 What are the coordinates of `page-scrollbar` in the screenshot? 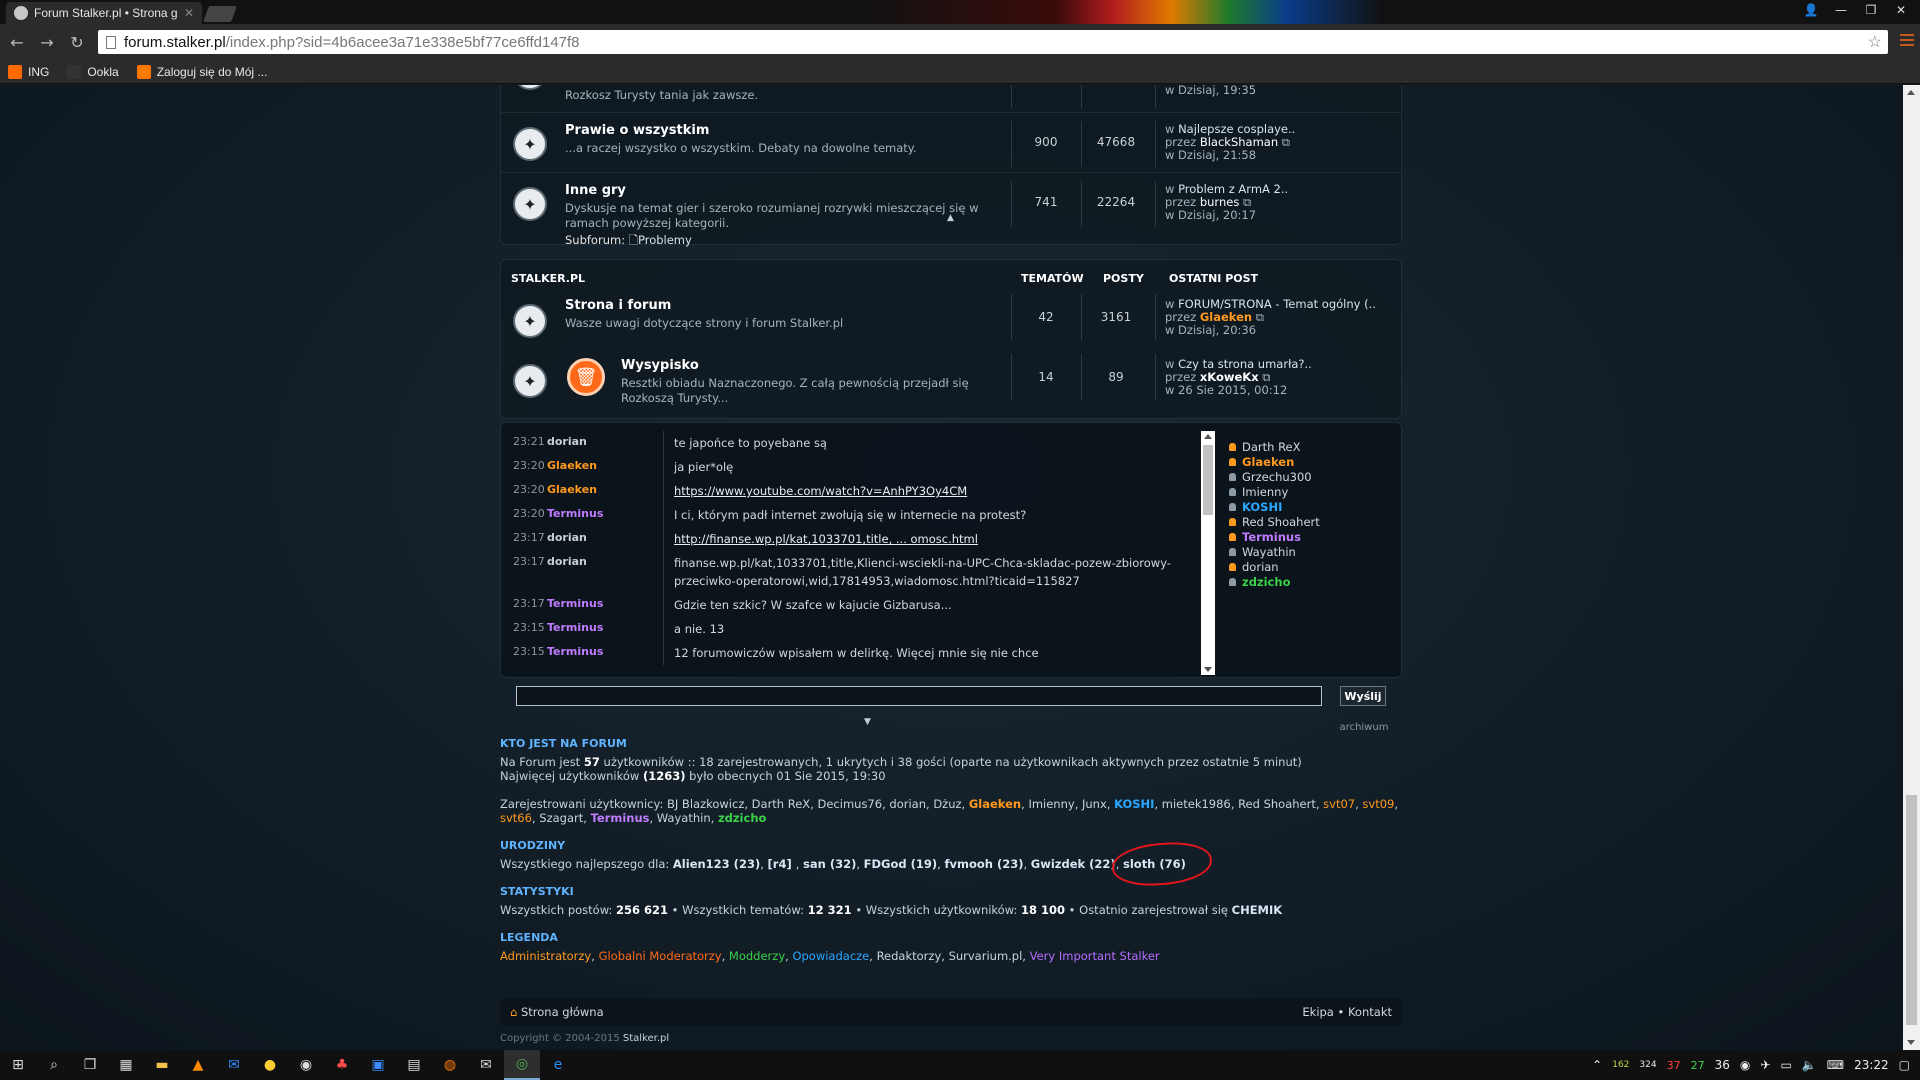 It's located at (1911, 567).